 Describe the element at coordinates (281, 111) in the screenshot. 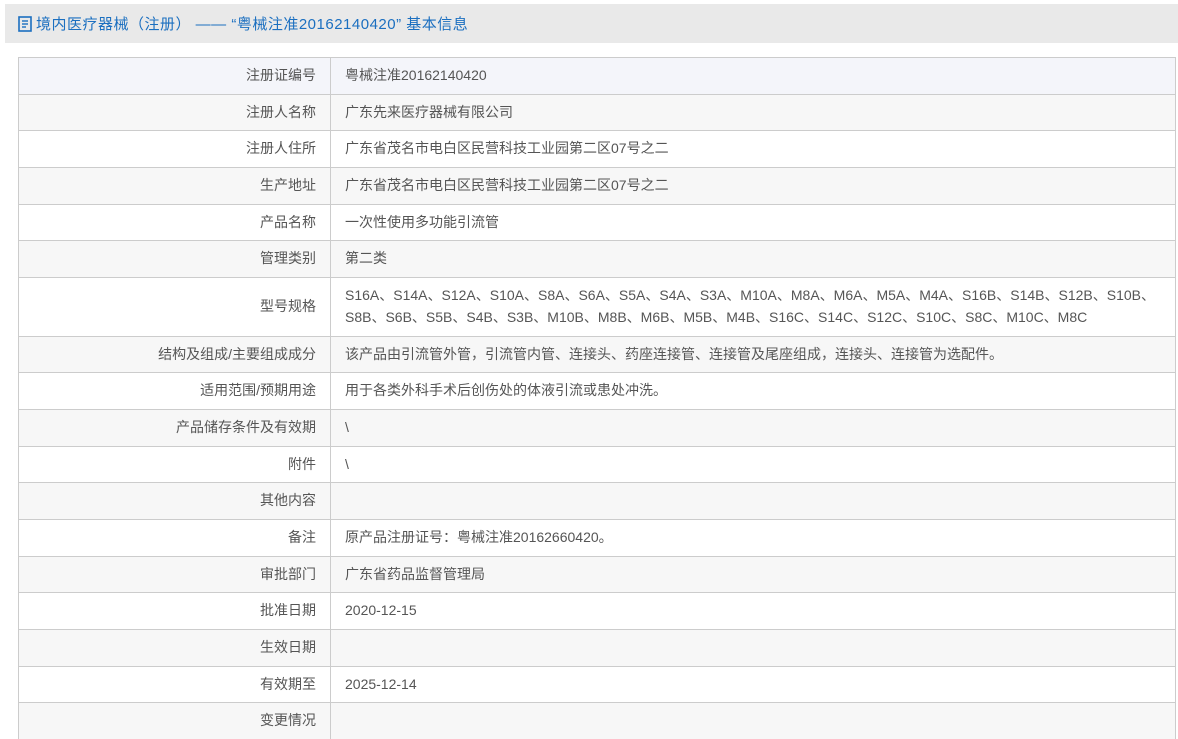

I see `row-label-text: 注册人名称` at that location.